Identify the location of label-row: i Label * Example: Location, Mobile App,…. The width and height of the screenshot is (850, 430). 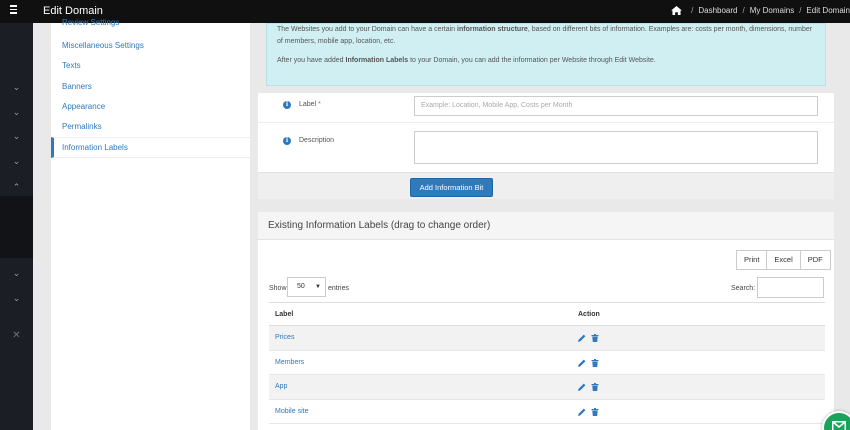
(546, 108).